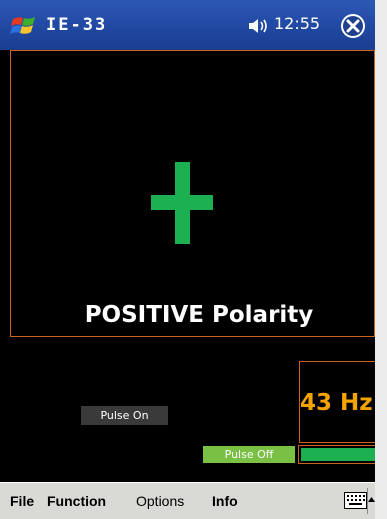 The image size is (387, 519). Describe the element at coordinates (355, 500) in the screenshot. I see `keyboard-icon` at that location.